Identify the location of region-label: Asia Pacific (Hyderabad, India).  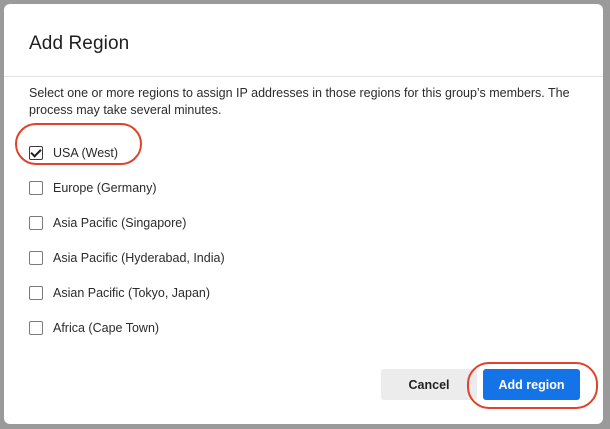
(139, 257).